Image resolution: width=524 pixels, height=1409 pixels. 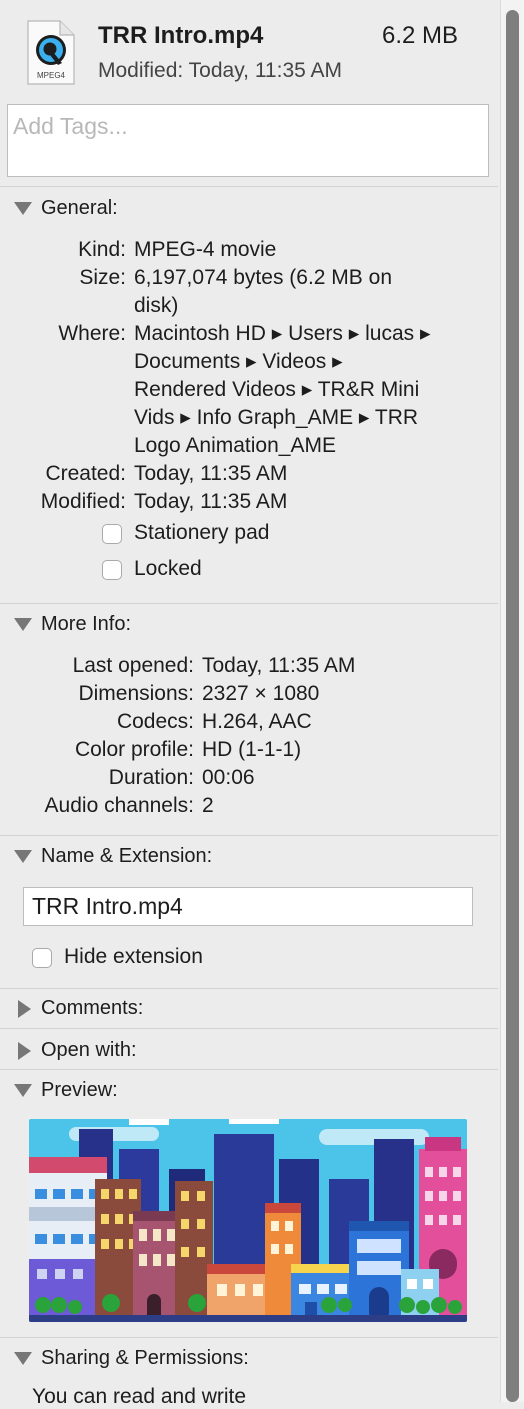 I want to click on file-name-title: TRR Intro.mp4, so click(x=181, y=35).